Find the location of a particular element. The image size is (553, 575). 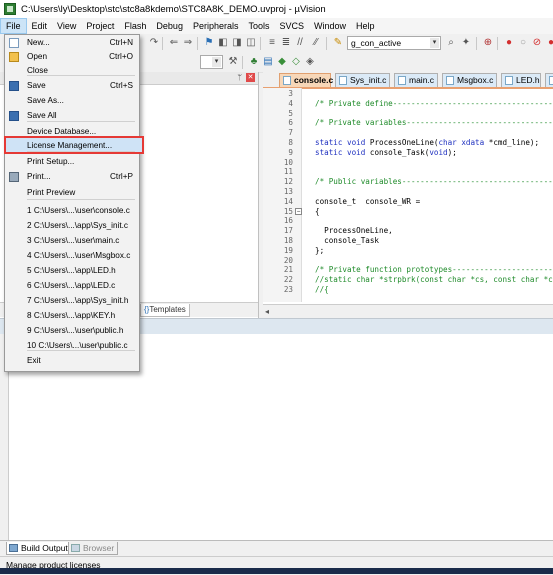

close-icon: ✕ is located at coordinates (250, 77).